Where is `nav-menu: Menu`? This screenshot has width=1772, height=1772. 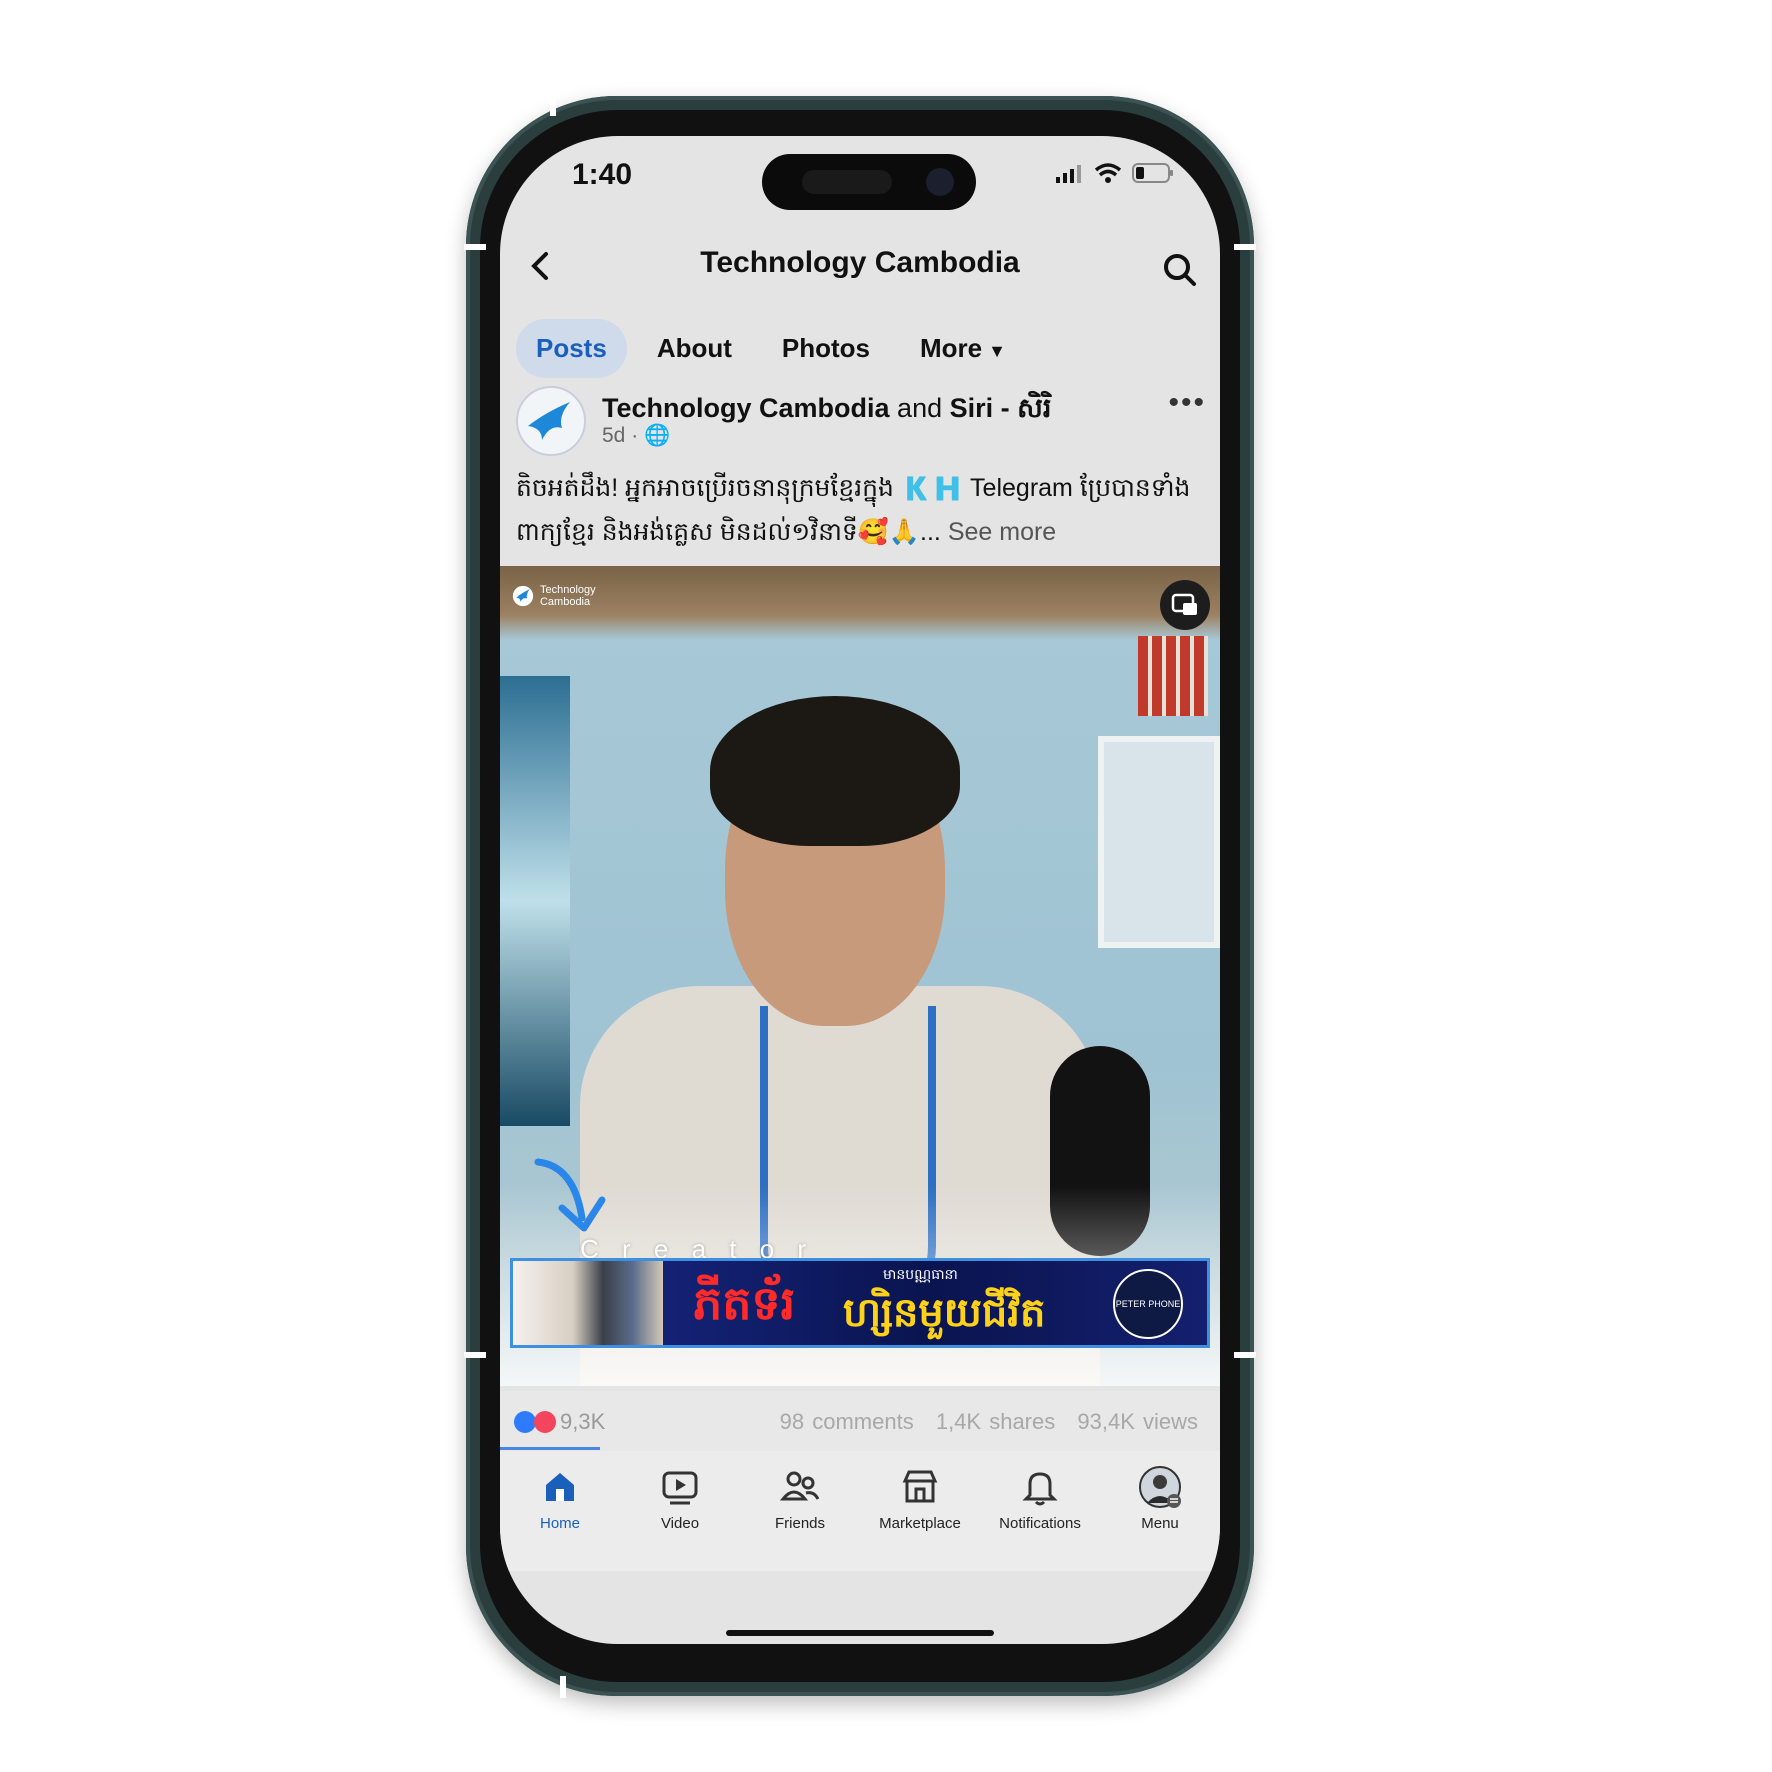 nav-menu: Menu is located at coordinates (1160, 1511).